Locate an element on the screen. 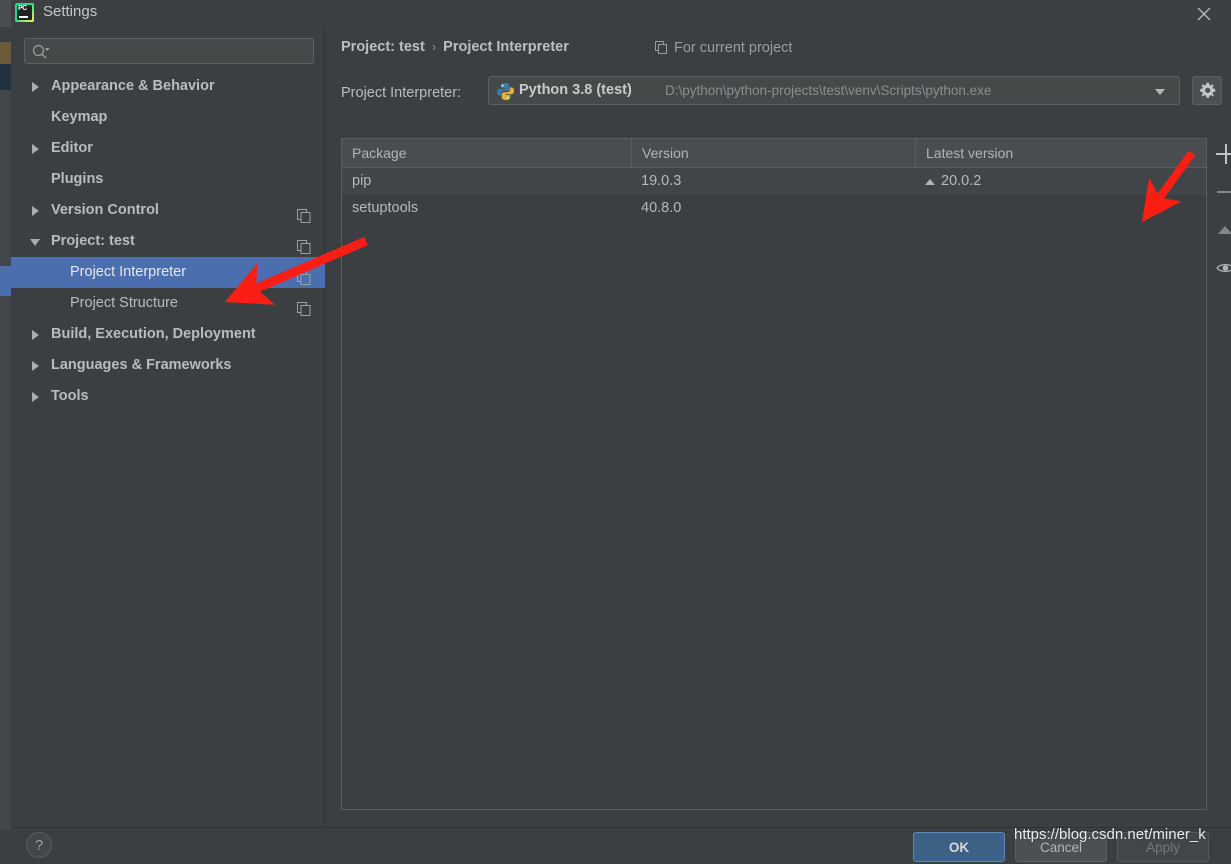  interpreter-settings-button is located at coordinates (1207, 90).